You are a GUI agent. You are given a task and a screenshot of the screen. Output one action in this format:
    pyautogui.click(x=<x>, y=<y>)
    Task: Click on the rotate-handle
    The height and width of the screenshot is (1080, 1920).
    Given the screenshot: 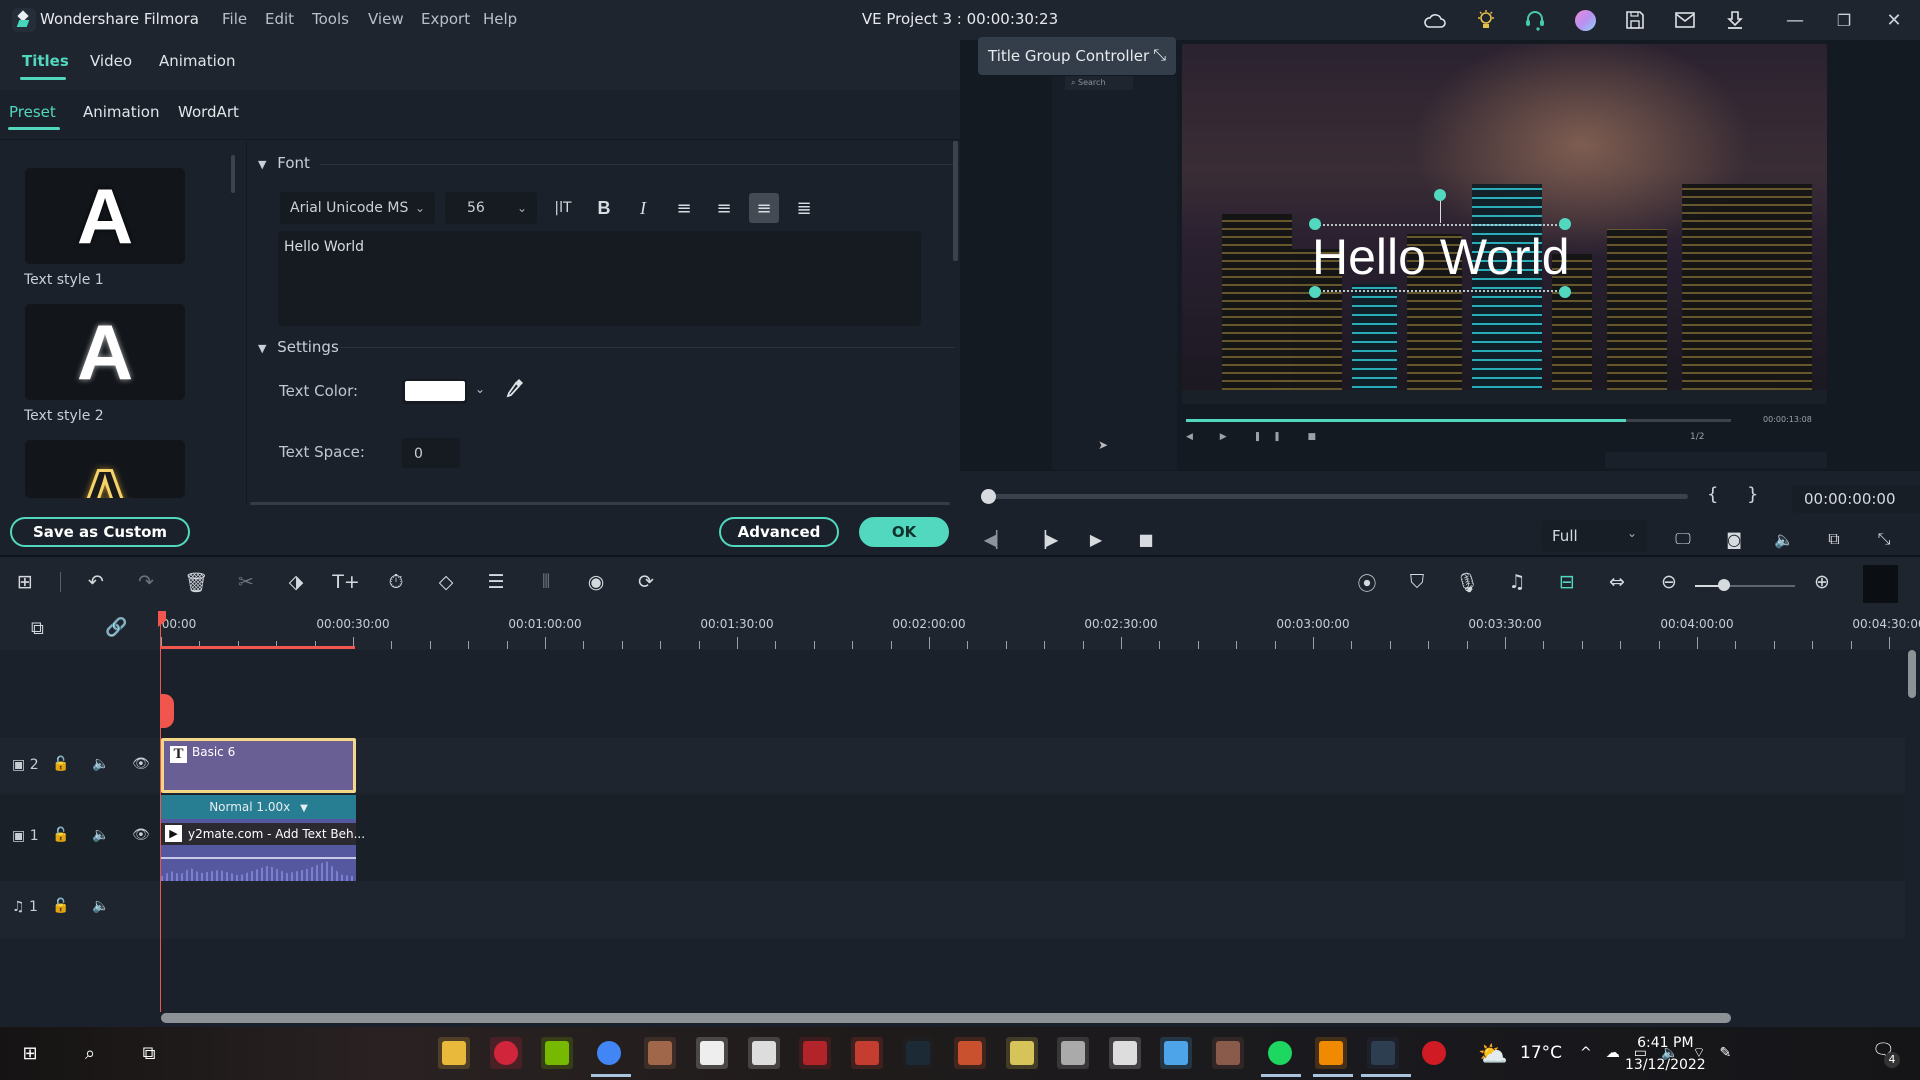 What is the action you would take?
    pyautogui.click(x=1440, y=195)
    